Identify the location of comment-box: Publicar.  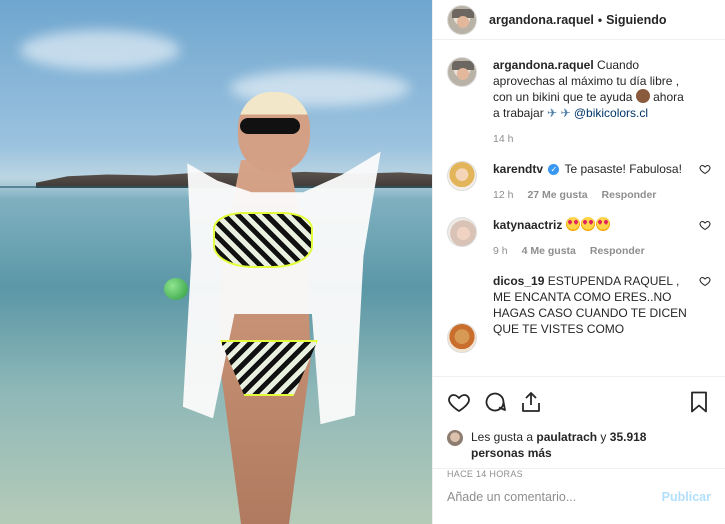
(579, 496).